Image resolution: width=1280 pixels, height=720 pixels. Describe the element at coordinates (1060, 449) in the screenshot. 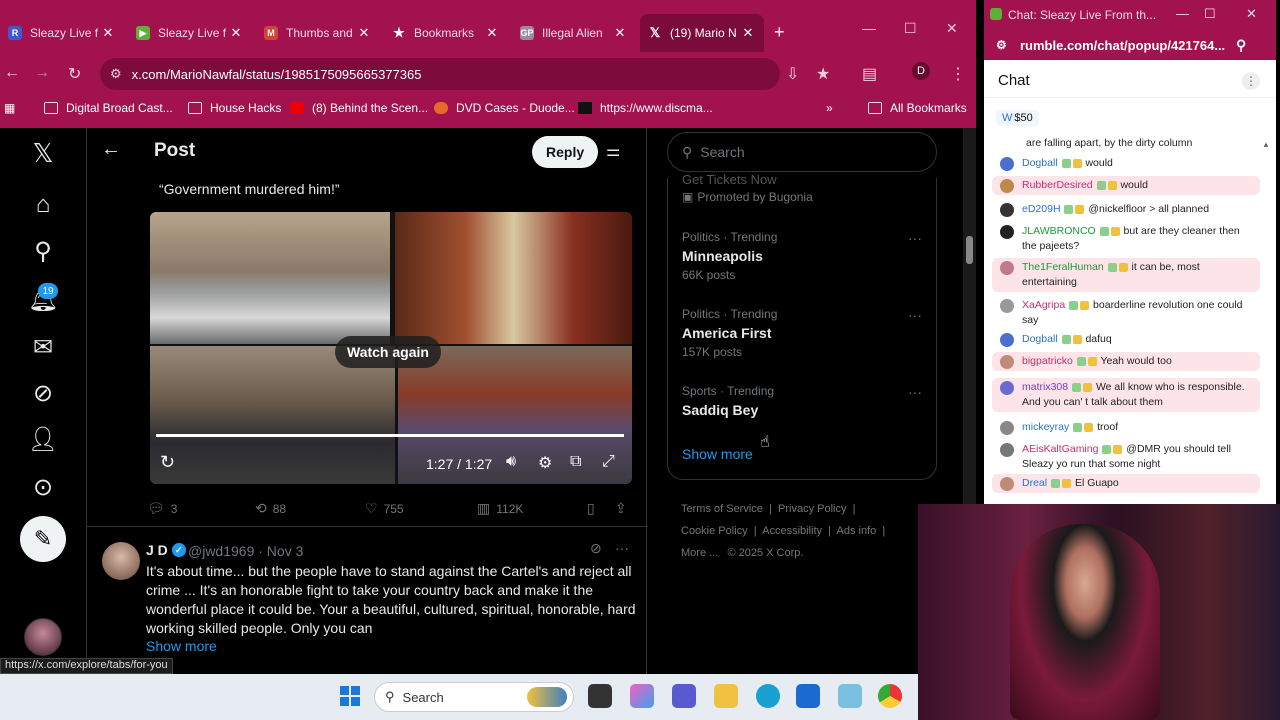

I see `chat-username: AEisKaltGaming` at that location.